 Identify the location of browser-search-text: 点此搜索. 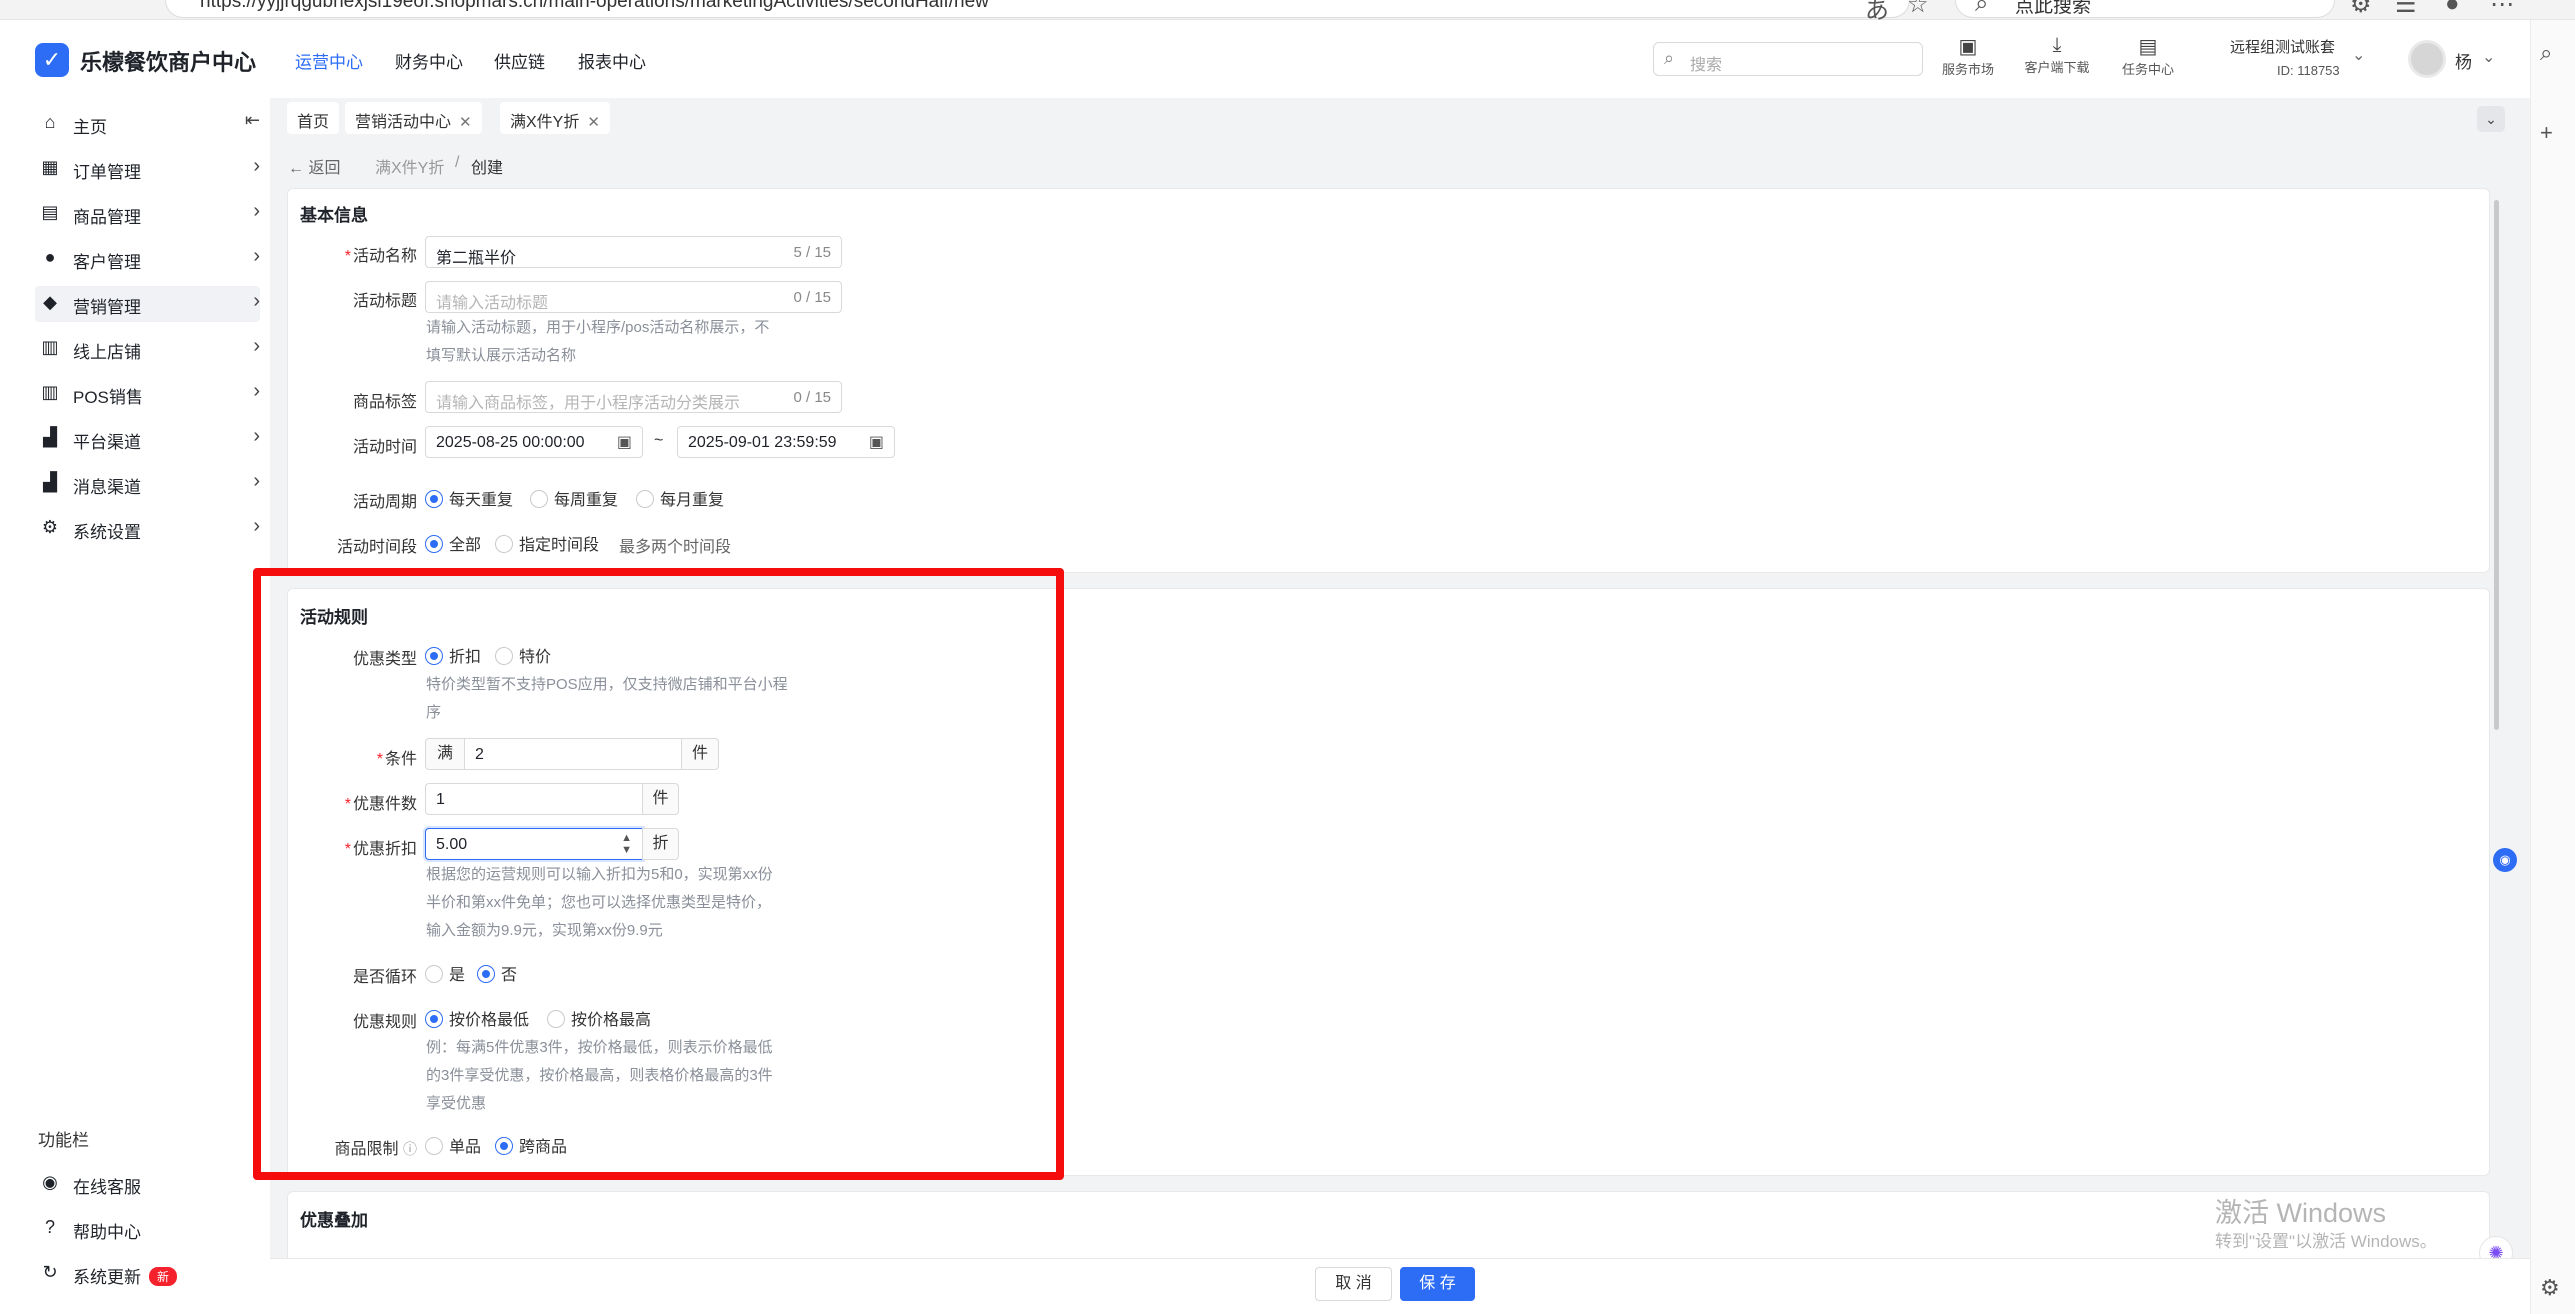
(2053, 9).